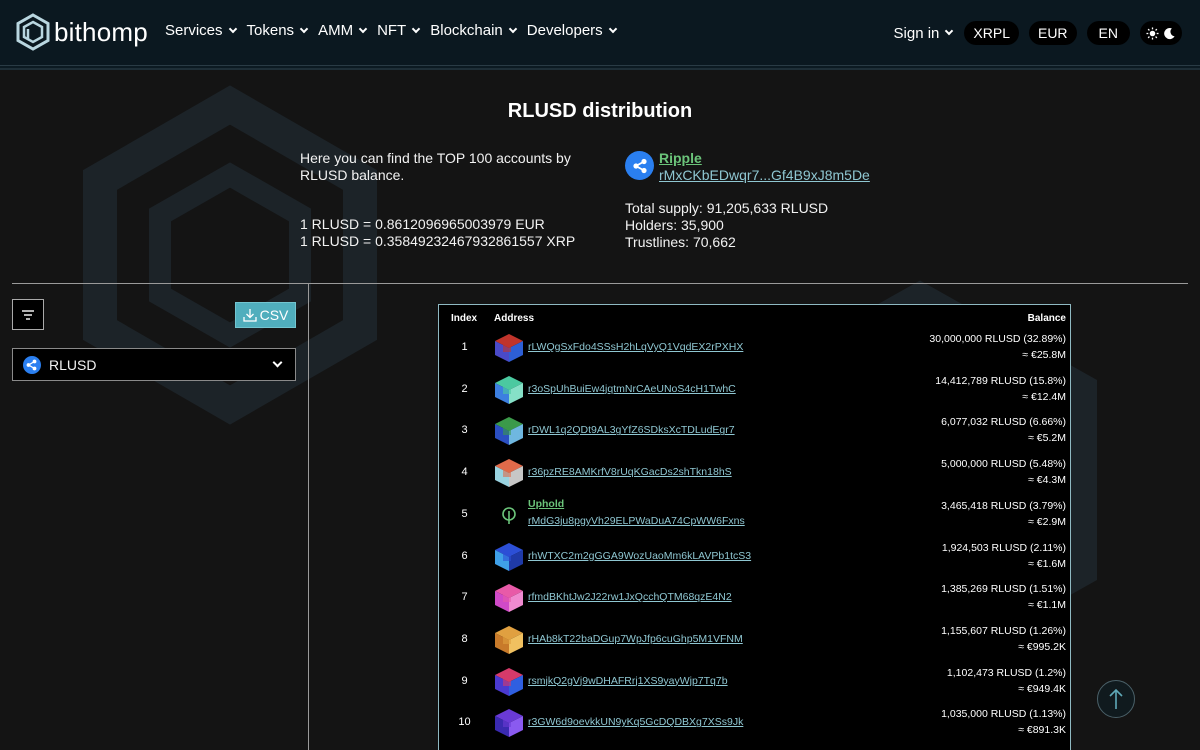 This screenshot has height=750, width=1200. I want to click on scroll-to-top-button, so click(1116, 699).